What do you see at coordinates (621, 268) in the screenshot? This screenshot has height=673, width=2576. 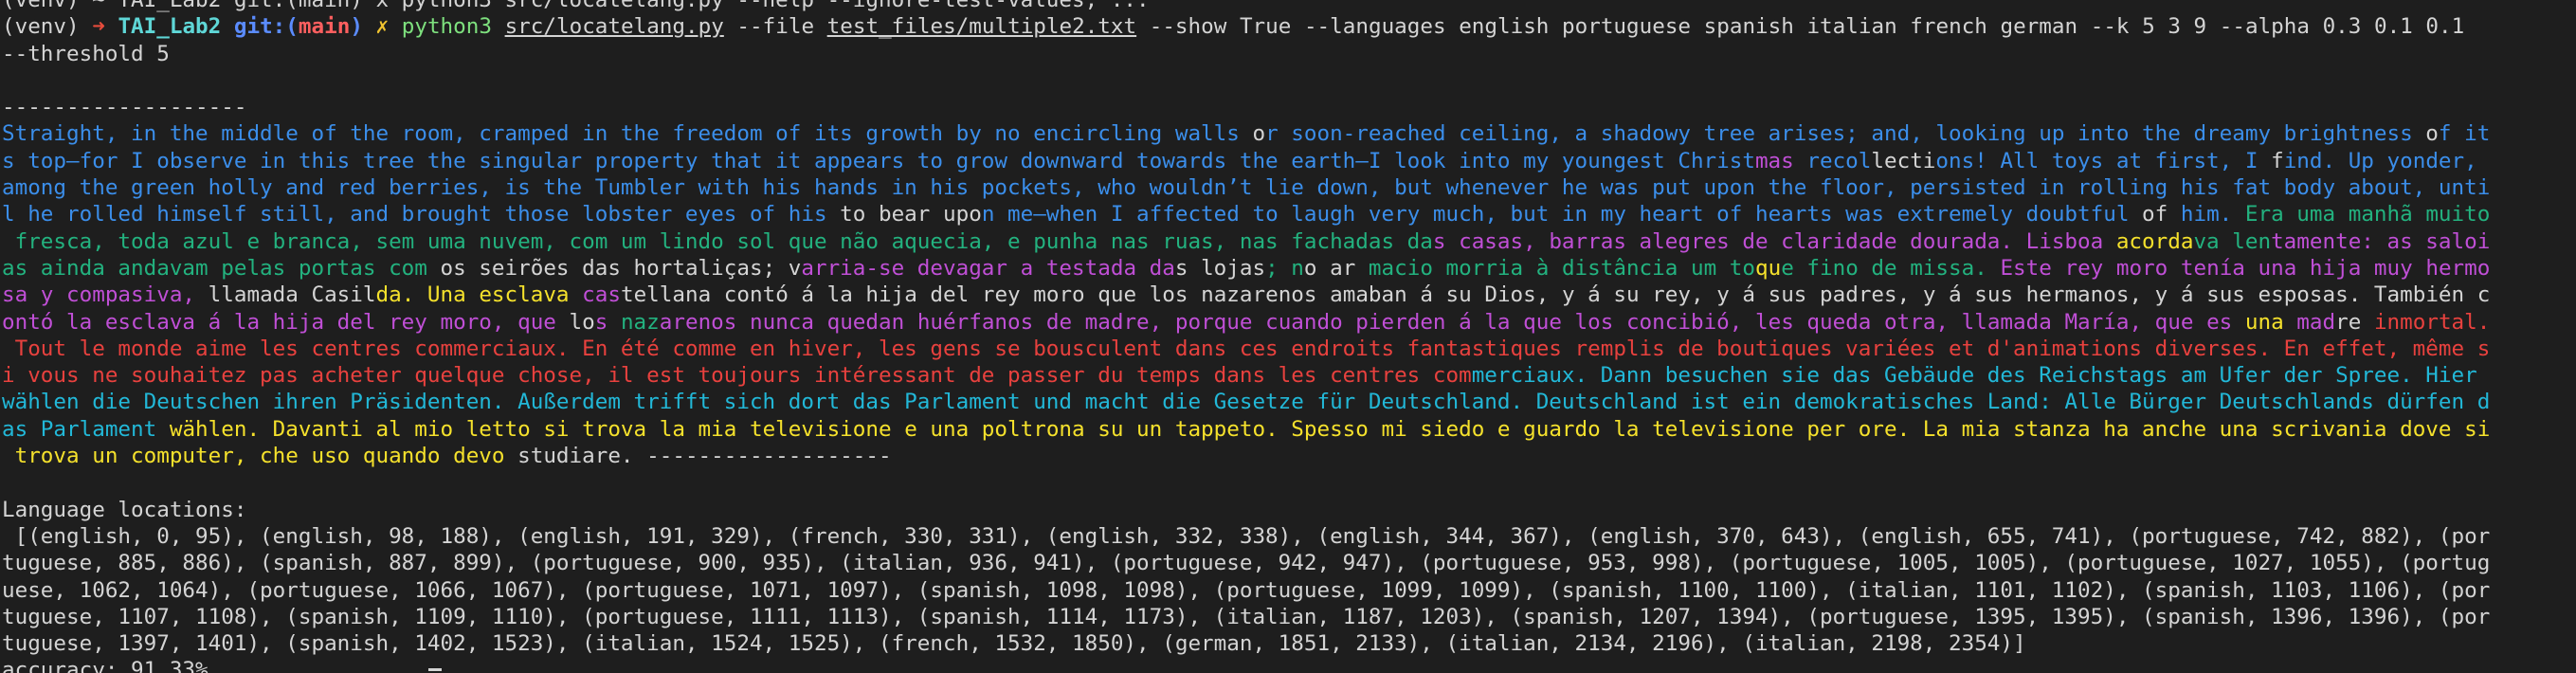 I see `plain-segment: os seirões das hortaliças; v` at bounding box center [621, 268].